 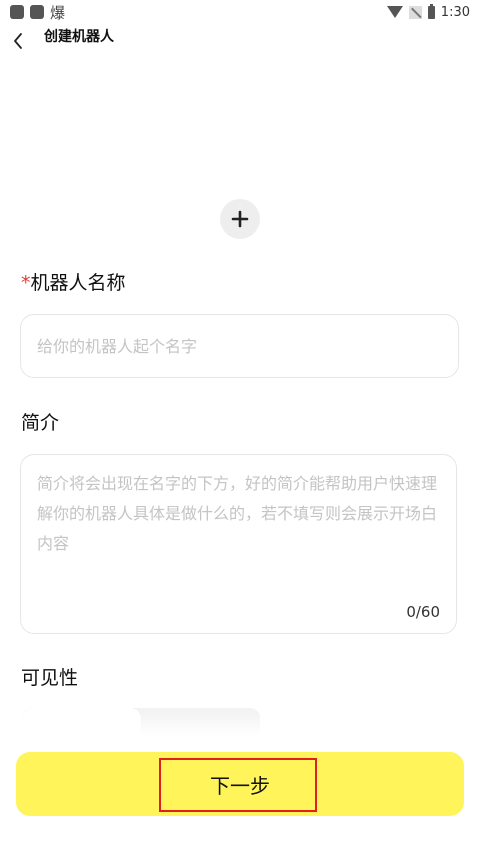 What do you see at coordinates (79, 37) in the screenshot?
I see `page-title: 创建机器人` at bounding box center [79, 37].